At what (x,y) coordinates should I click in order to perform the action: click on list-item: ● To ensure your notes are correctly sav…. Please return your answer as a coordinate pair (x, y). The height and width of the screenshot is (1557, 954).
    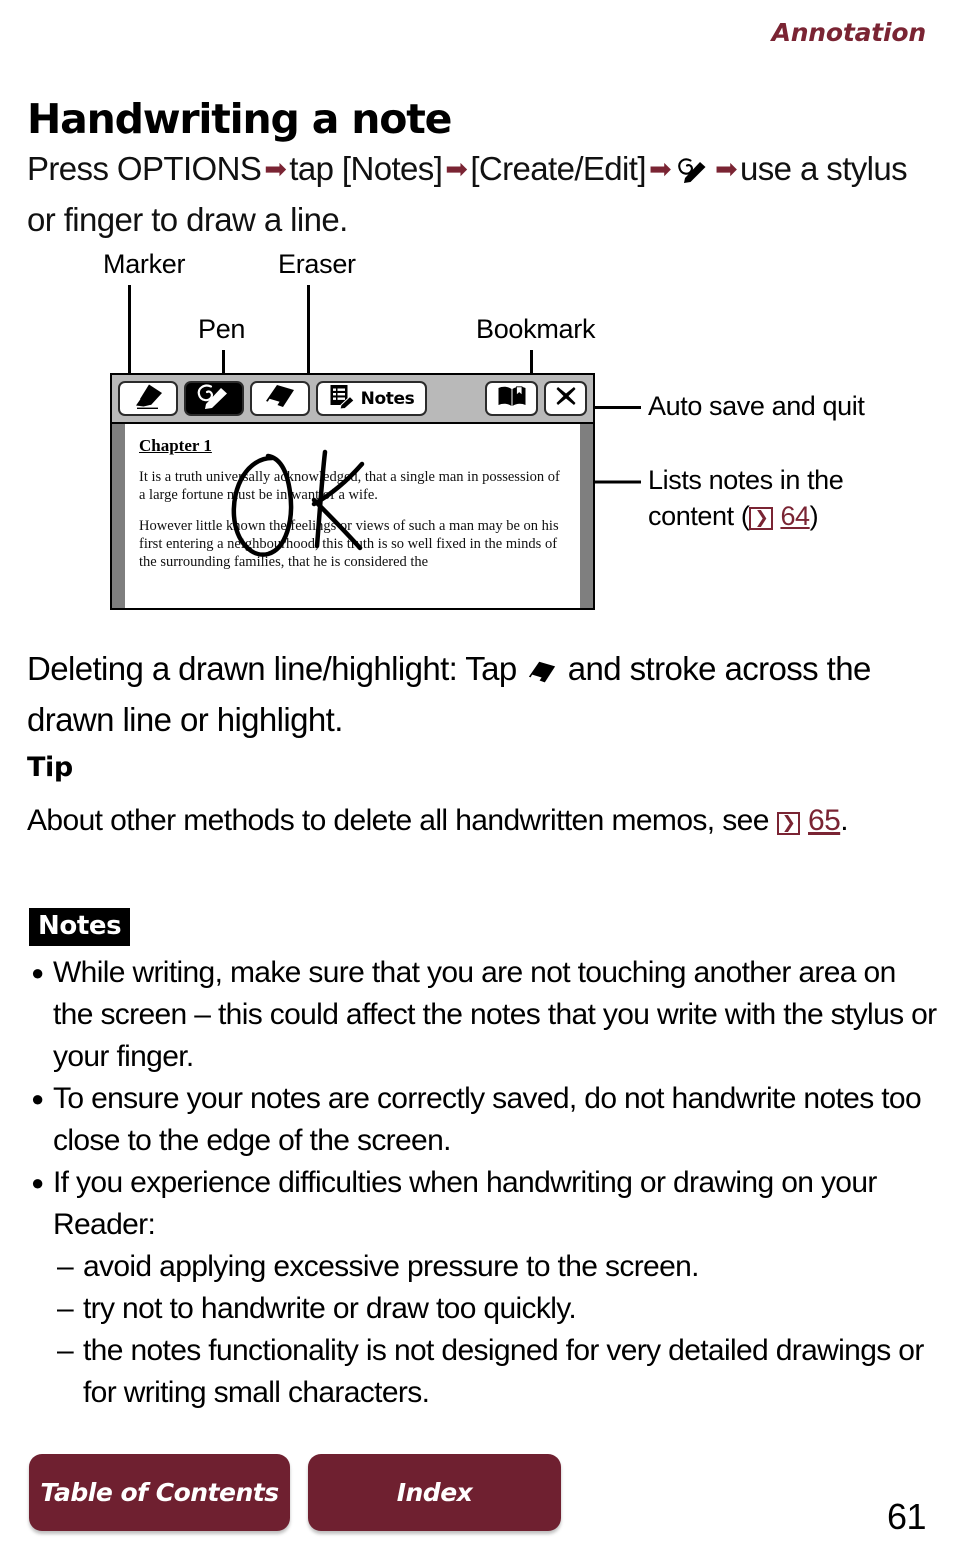
    Looking at the image, I should click on (482, 1120).